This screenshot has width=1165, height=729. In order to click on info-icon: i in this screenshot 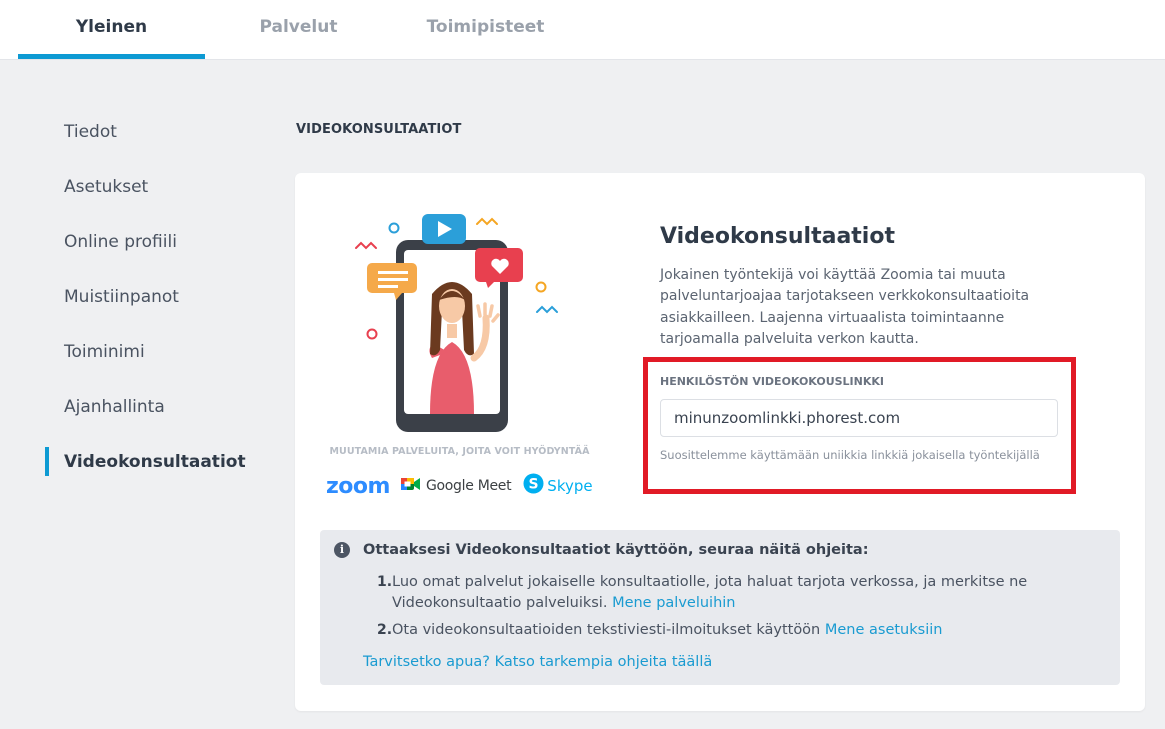, I will do `click(342, 550)`.